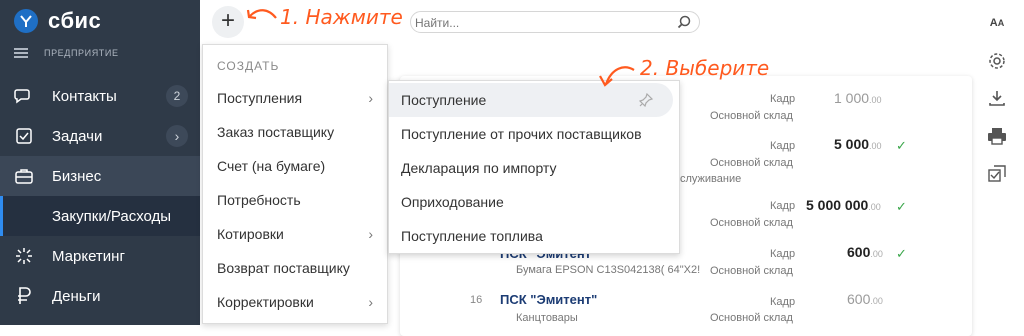  What do you see at coordinates (24, 176) in the screenshot?
I see `business-icon` at bounding box center [24, 176].